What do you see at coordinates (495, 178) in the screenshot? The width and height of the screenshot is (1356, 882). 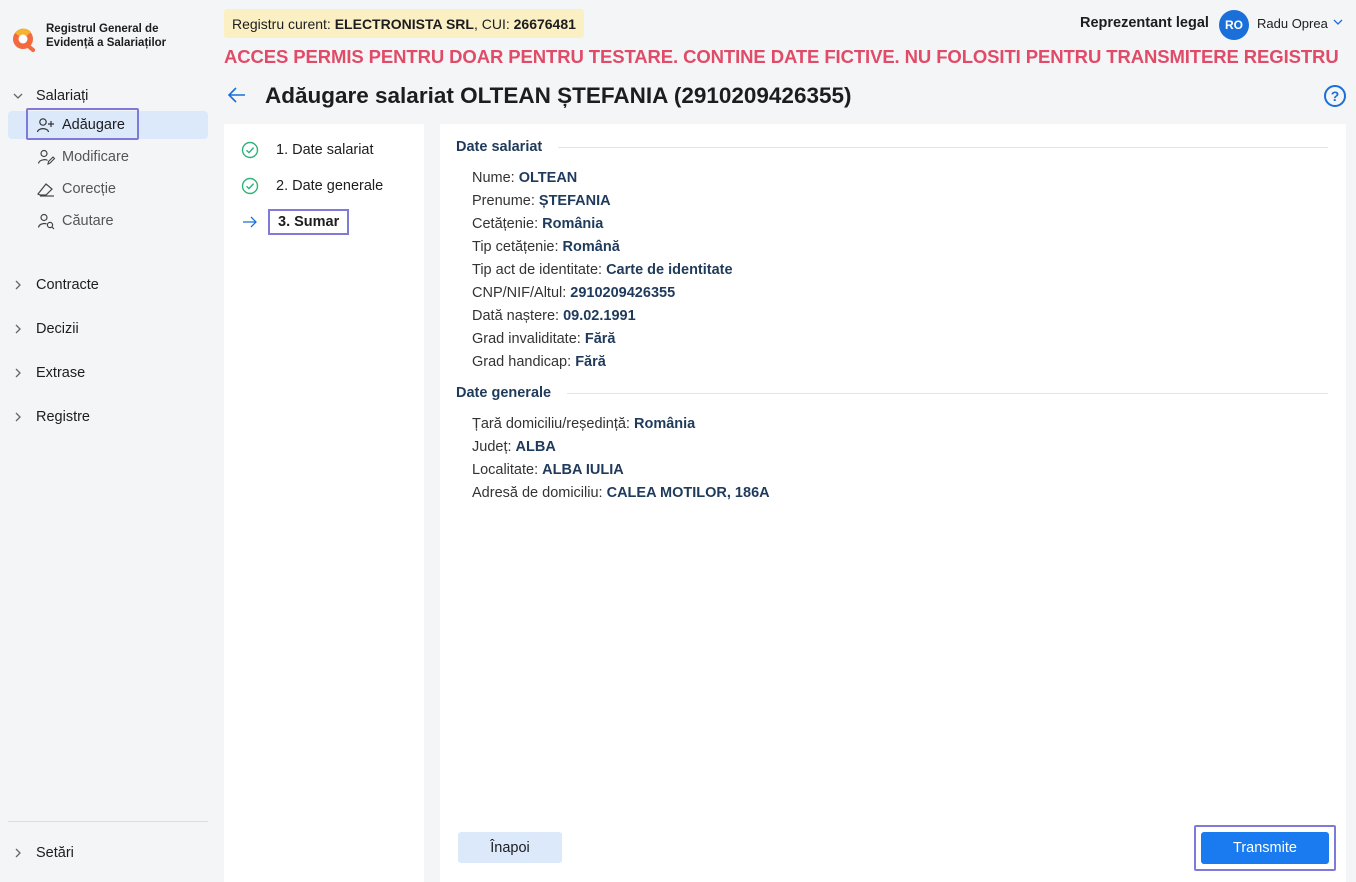 I see `field-label: Nume:` at bounding box center [495, 178].